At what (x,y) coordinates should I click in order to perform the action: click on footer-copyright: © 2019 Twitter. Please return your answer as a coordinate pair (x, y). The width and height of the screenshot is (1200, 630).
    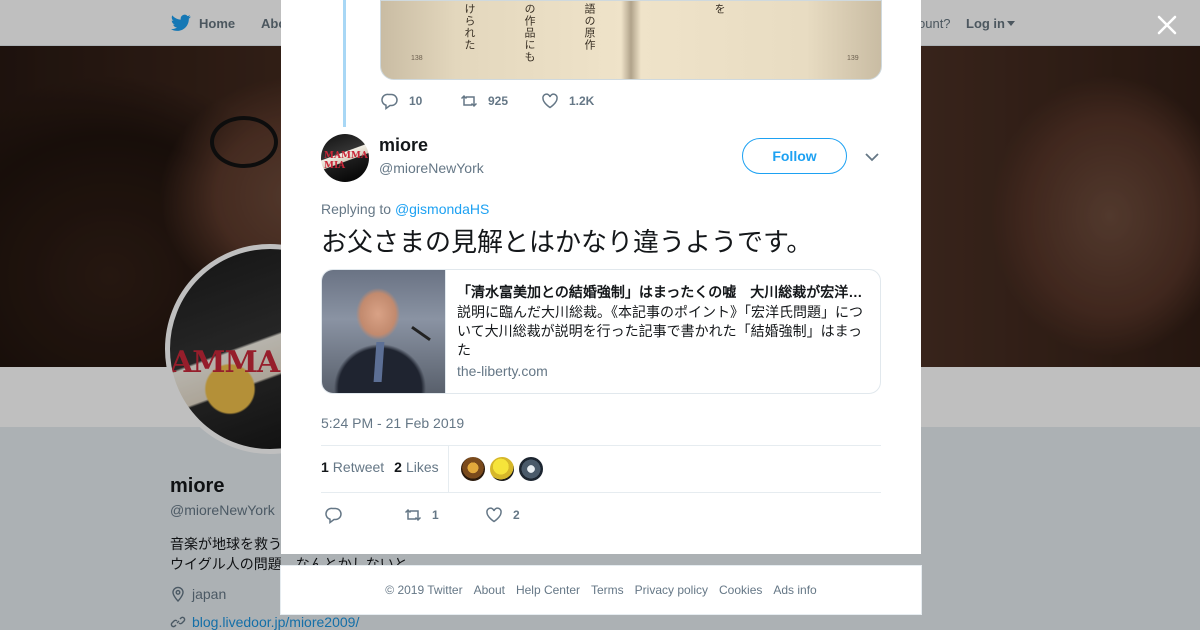
    Looking at the image, I should click on (424, 590).